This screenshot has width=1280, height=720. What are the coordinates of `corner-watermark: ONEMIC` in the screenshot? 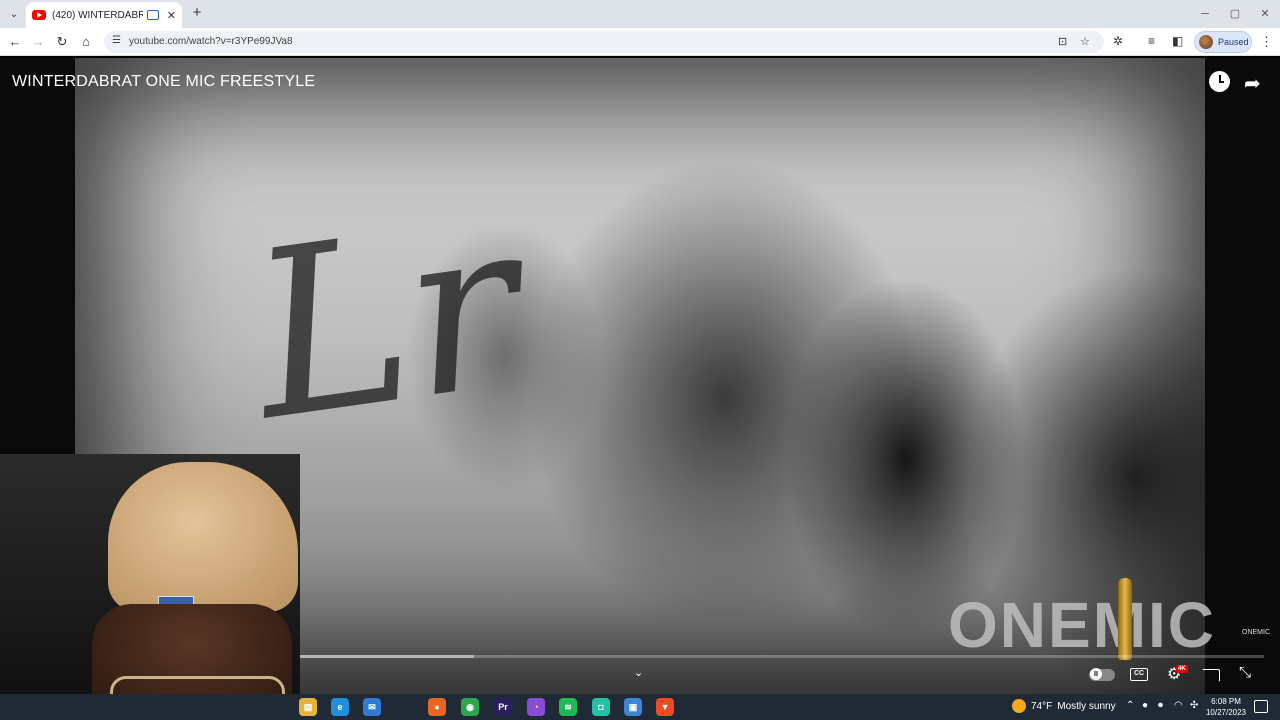 It's located at (1256, 632).